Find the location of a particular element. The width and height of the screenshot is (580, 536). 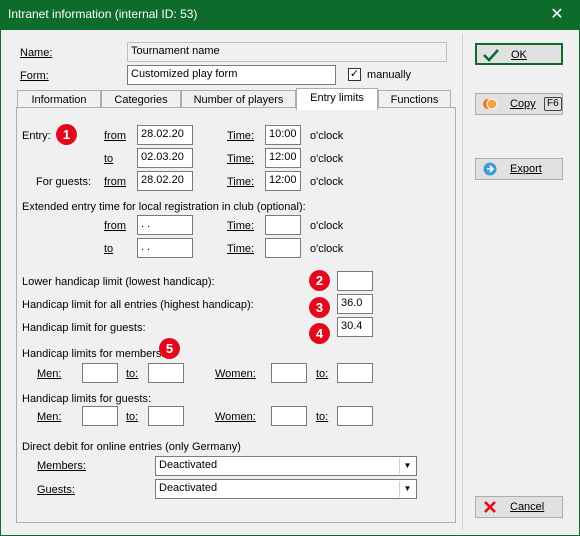

extended-to-time is located at coordinates (283, 248).